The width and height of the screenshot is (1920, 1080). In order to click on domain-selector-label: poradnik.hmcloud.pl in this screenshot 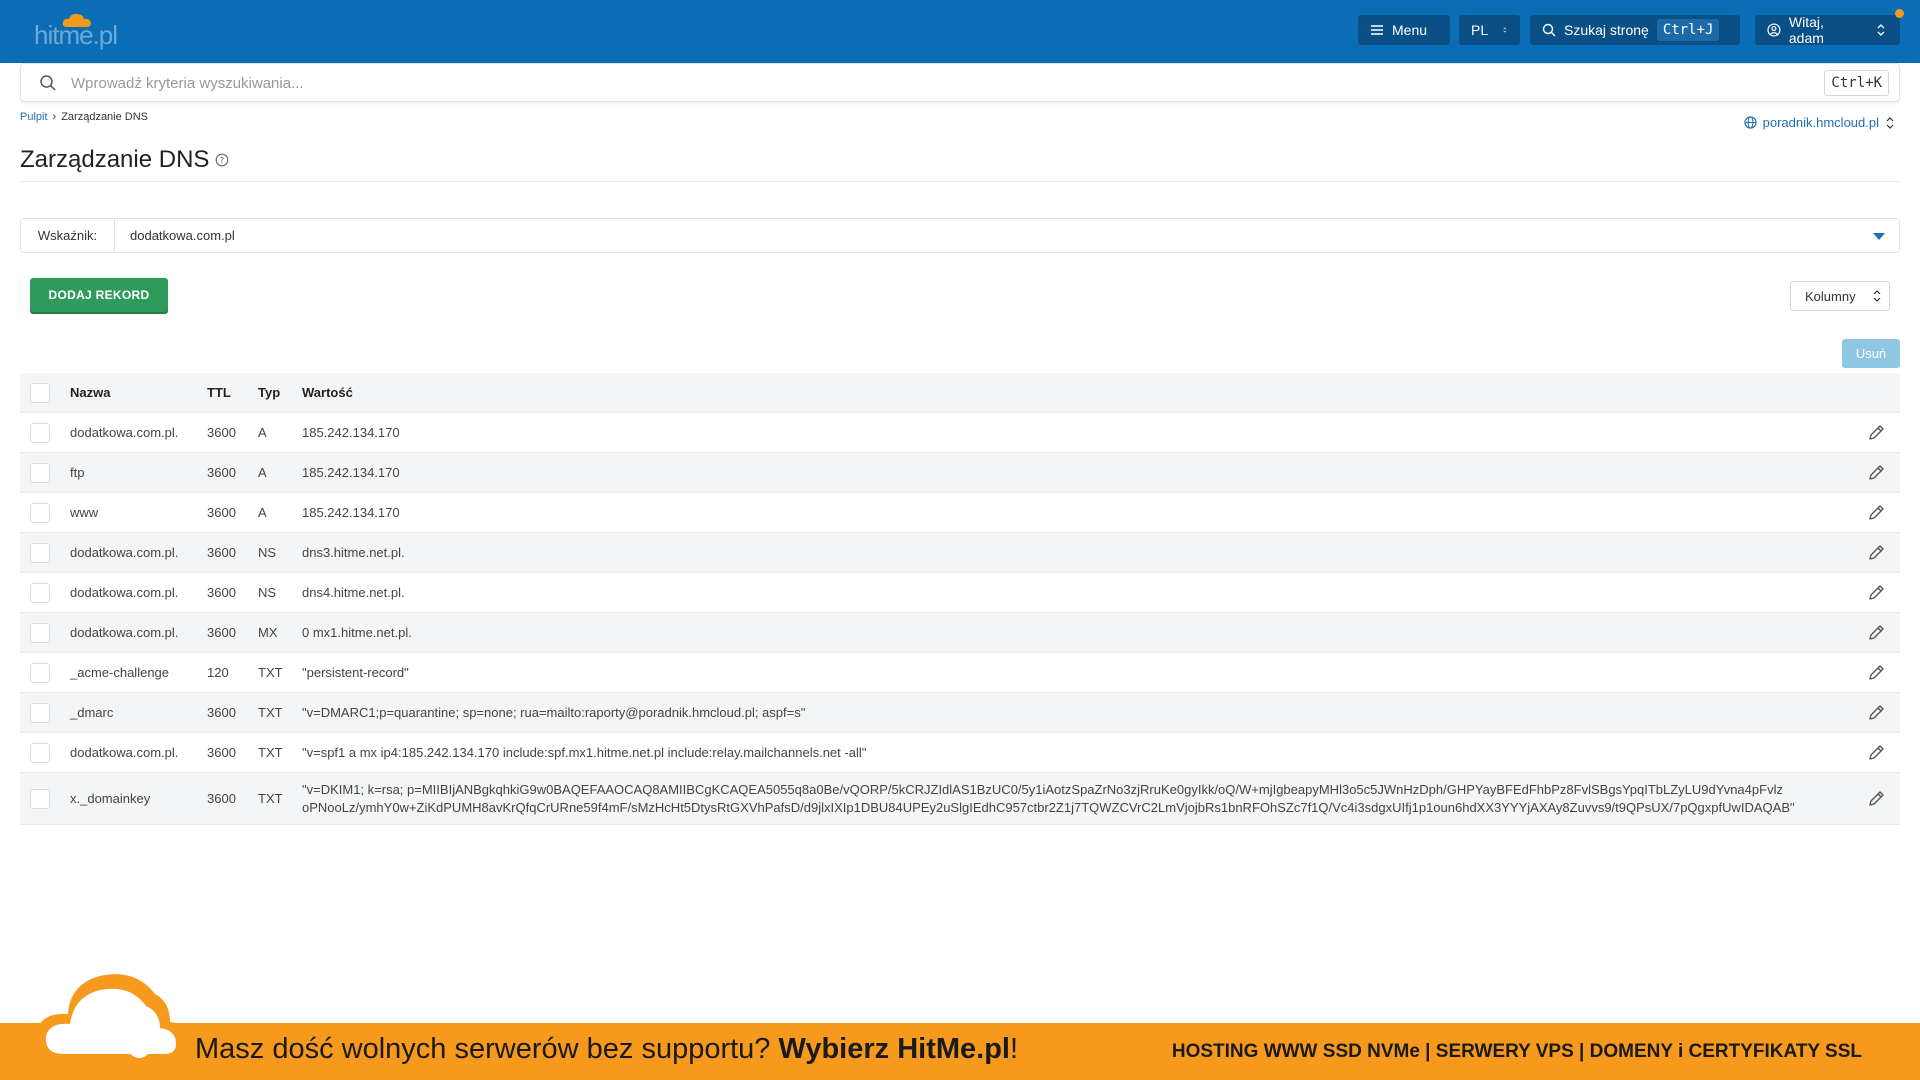, I will do `click(1820, 122)`.